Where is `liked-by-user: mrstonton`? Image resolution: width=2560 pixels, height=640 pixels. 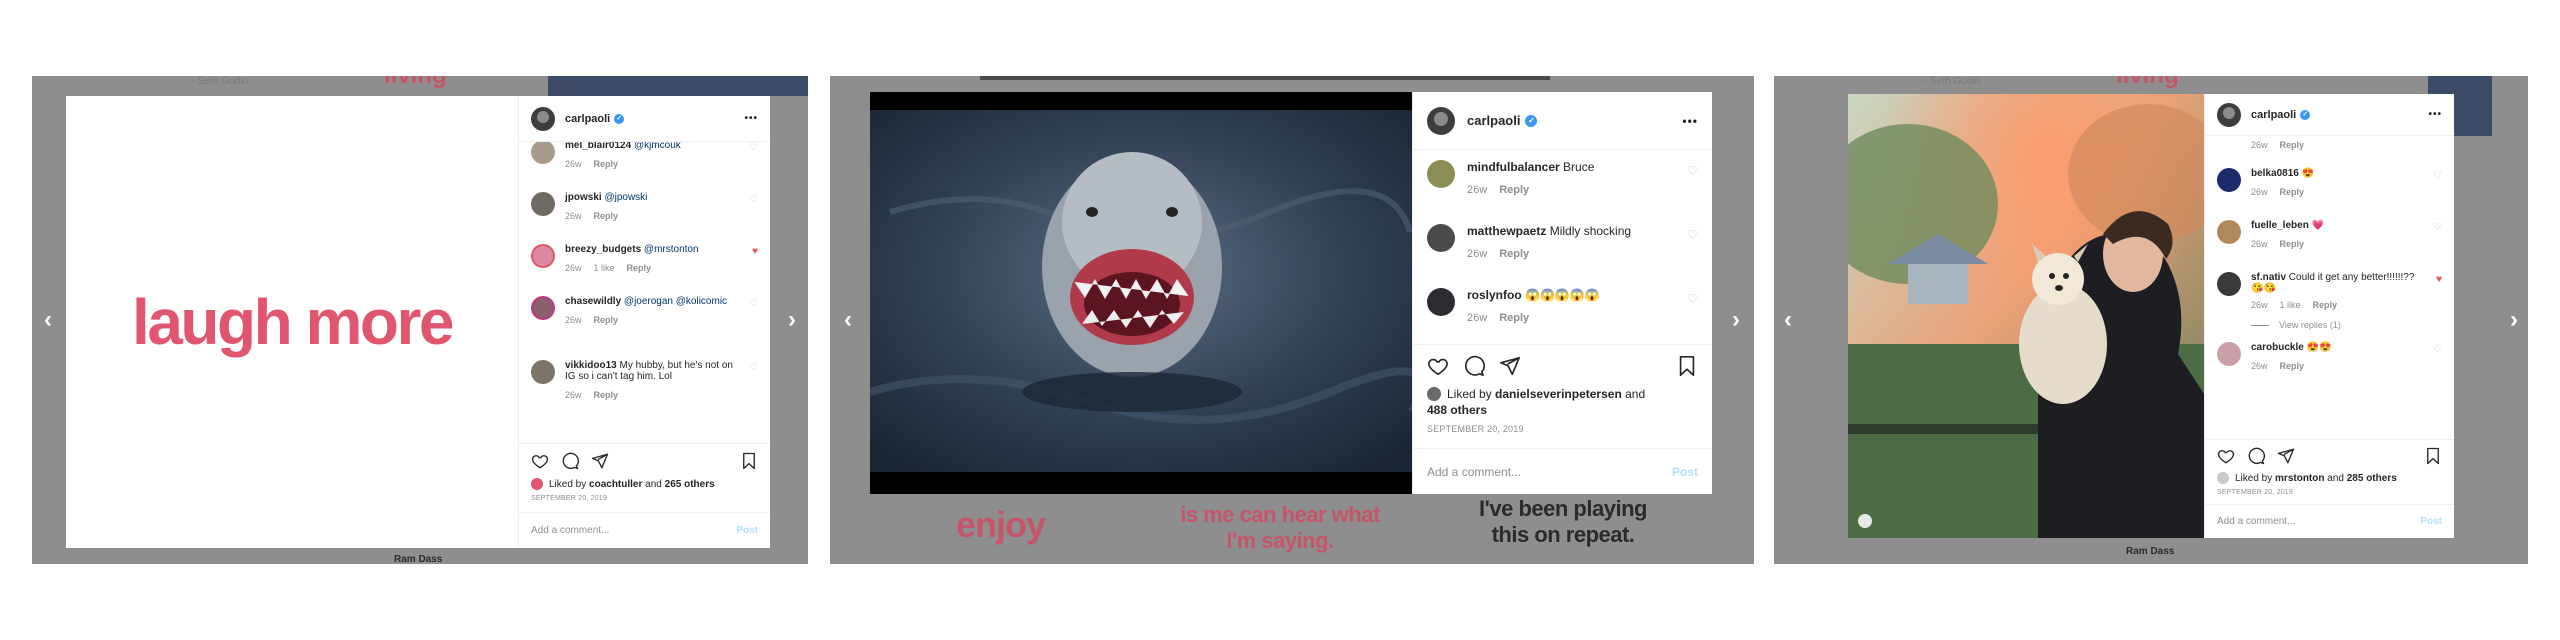
liked-by-user: mrstonton is located at coordinates (2299, 478).